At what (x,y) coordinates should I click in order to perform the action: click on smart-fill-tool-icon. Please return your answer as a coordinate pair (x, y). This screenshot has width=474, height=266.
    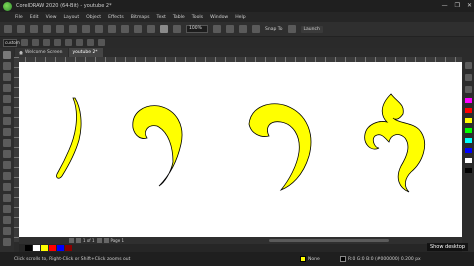
    Looking at the image, I should click on (7, 231).